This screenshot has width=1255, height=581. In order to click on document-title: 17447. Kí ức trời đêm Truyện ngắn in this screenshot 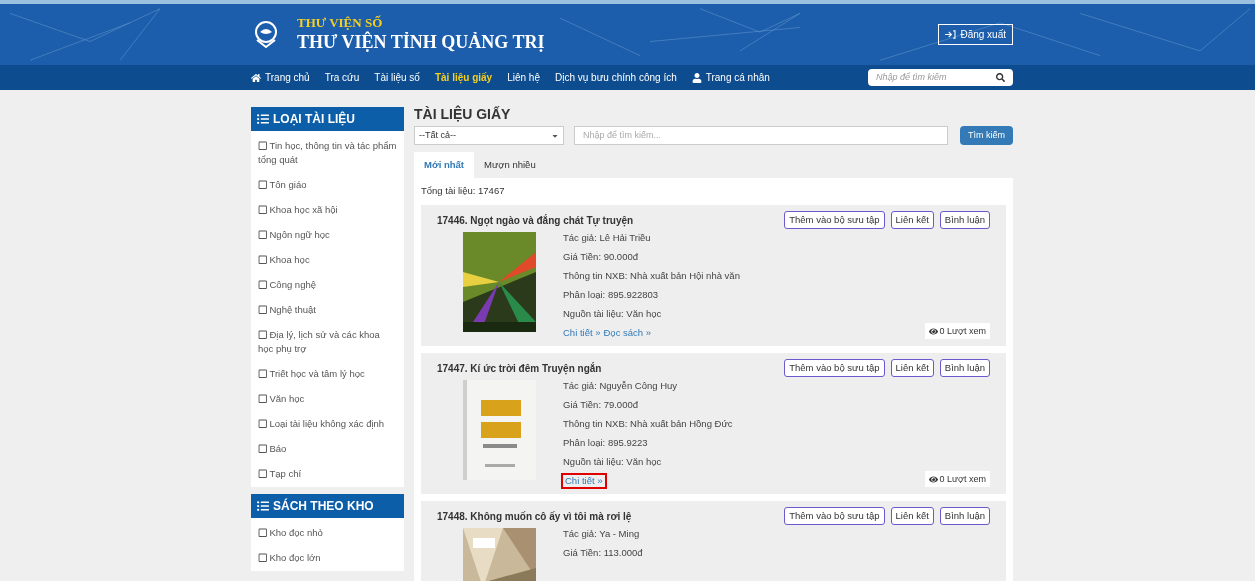, I will do `click(519, 369)`.